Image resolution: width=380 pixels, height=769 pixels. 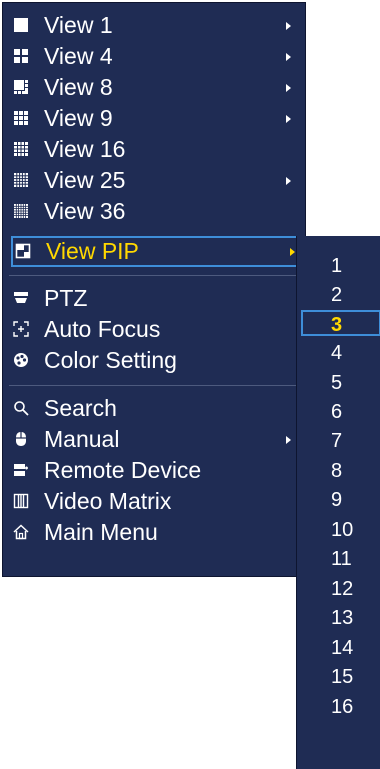 I want to click on pip-option-label: 13, so click(x=342, y=618).